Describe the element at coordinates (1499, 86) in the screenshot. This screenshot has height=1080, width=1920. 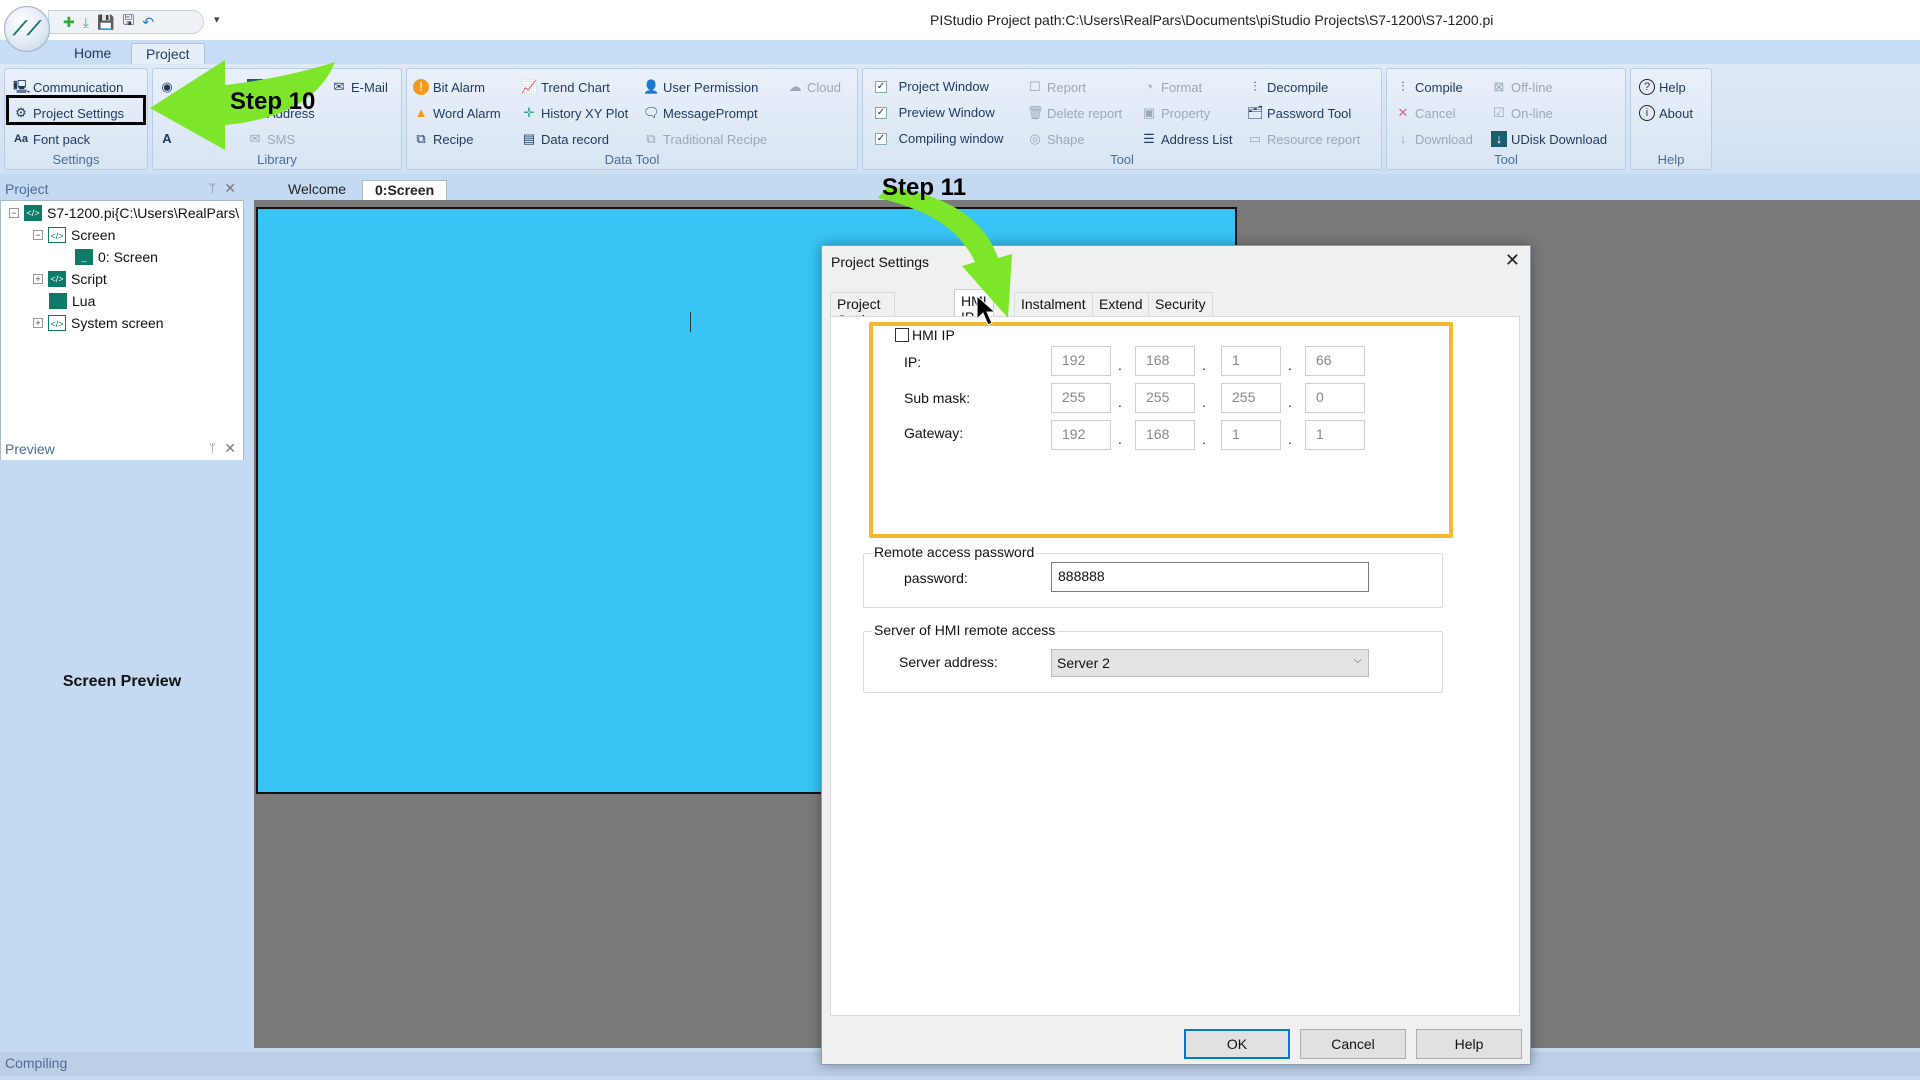
I see `offline-icon: ⊠` at that location.